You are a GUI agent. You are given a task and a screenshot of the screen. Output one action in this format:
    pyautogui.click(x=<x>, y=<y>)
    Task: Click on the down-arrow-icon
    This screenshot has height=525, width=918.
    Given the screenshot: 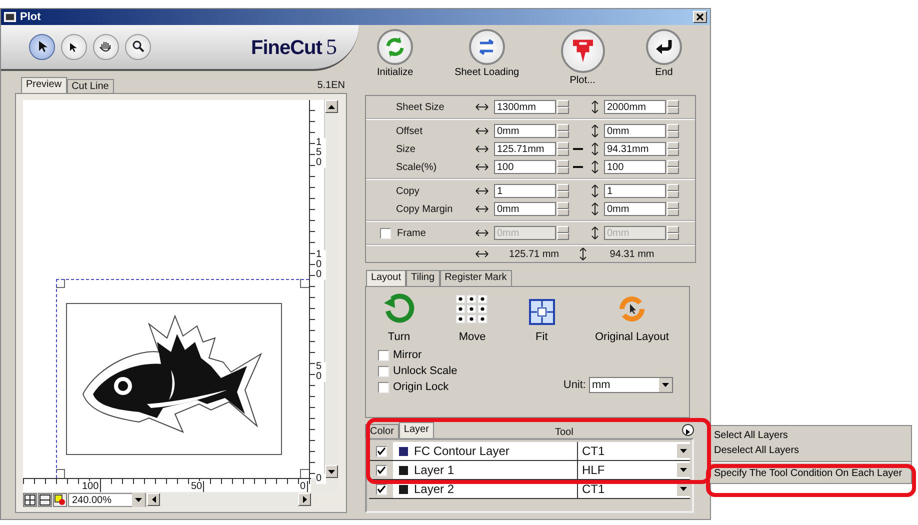 What is the action you would take?
    pyautogui.click(x=331, y=472)
    